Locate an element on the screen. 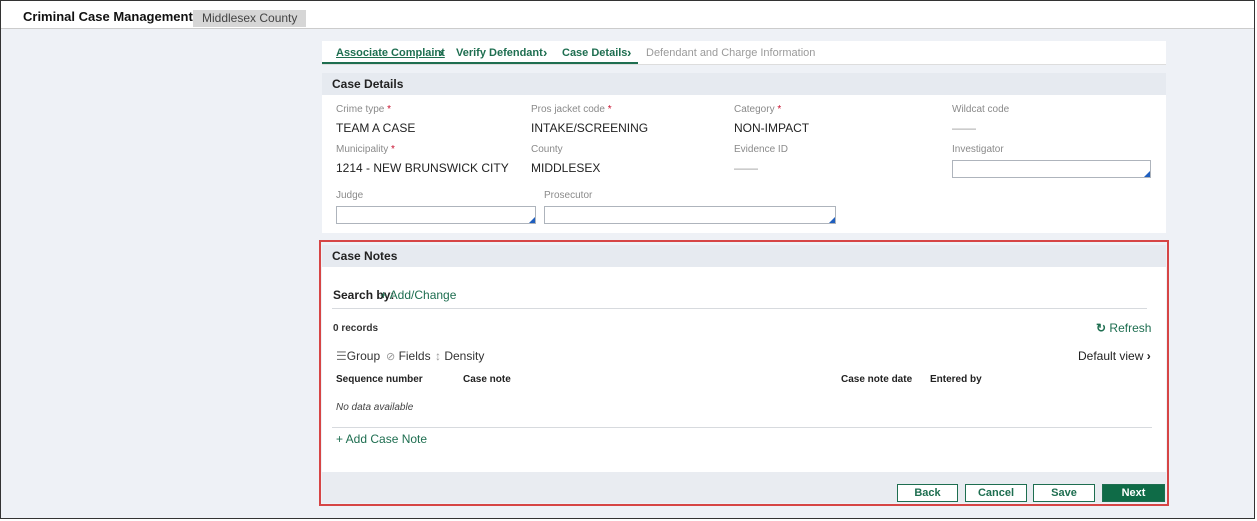  investigator-input is located at coordinates (1051, 169).